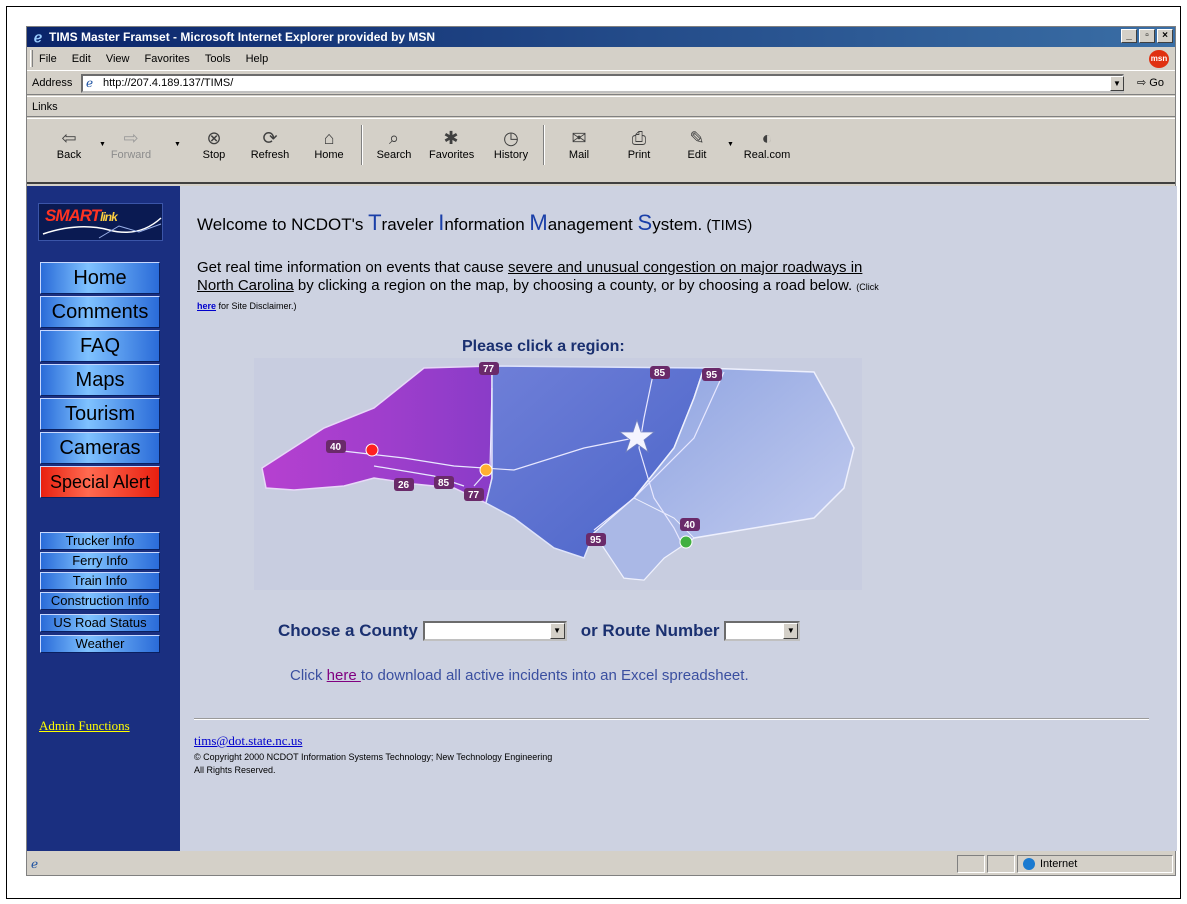 This screenshot has height=904, width=1187. I want to click on nav-train-info-button: Train Info, so click(100, 581).